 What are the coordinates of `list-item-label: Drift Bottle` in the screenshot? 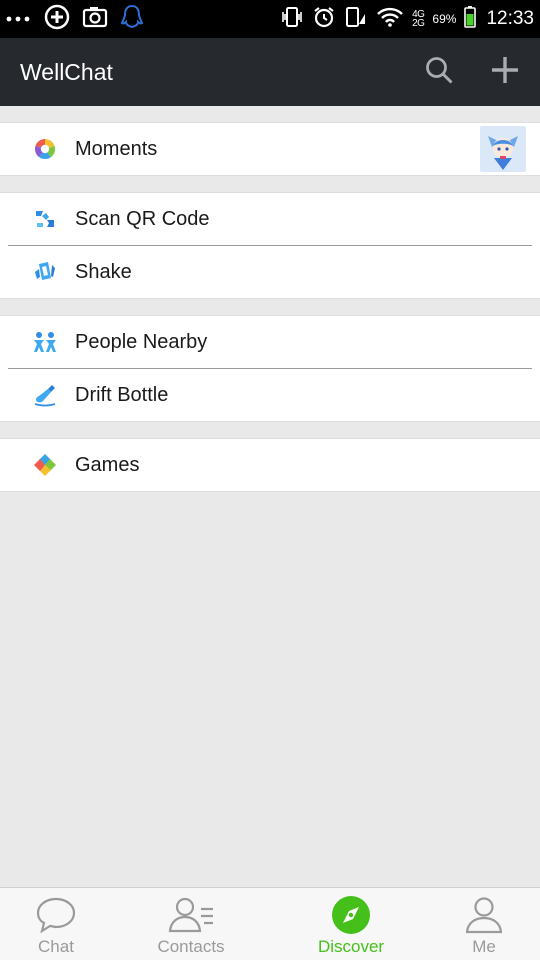 It's located at (122, 394).